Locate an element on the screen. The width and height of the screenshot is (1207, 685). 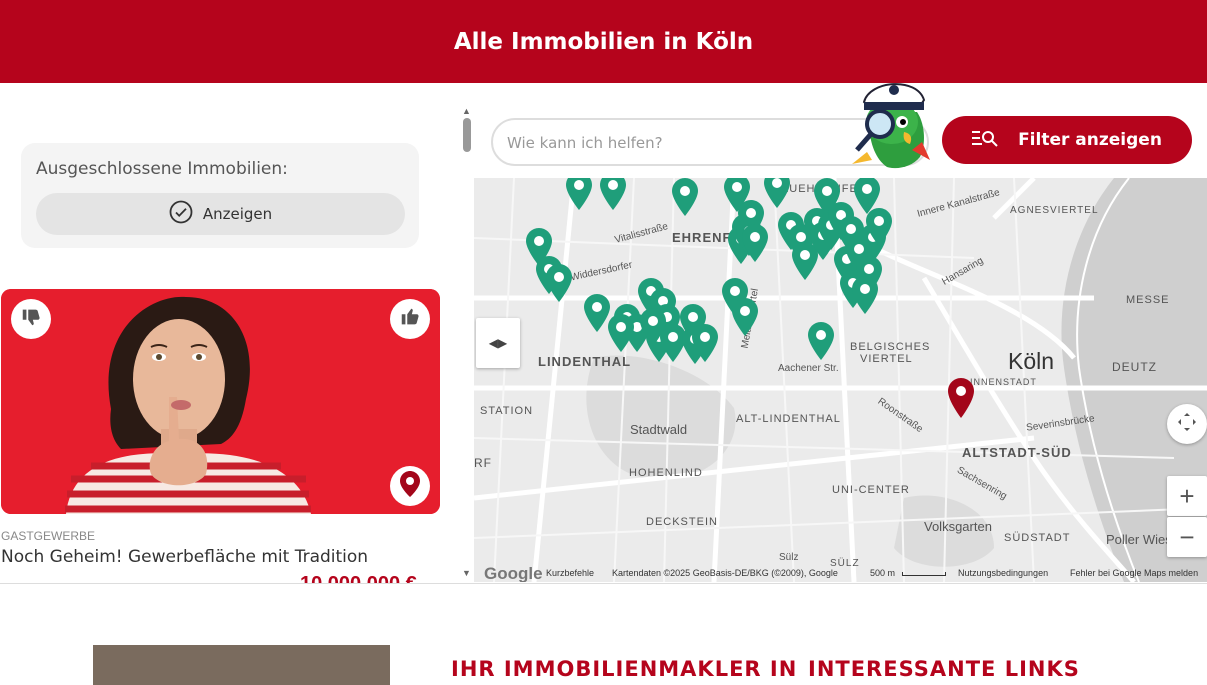
map-pin-icon is located at coordinates (410, 486).